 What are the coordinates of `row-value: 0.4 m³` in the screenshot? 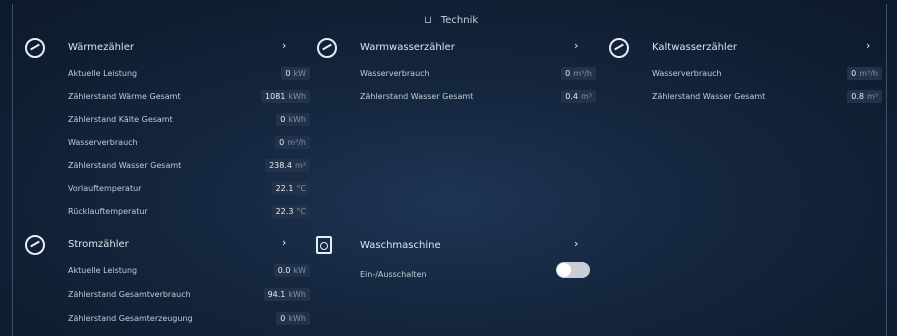 It's located at (578, 96).